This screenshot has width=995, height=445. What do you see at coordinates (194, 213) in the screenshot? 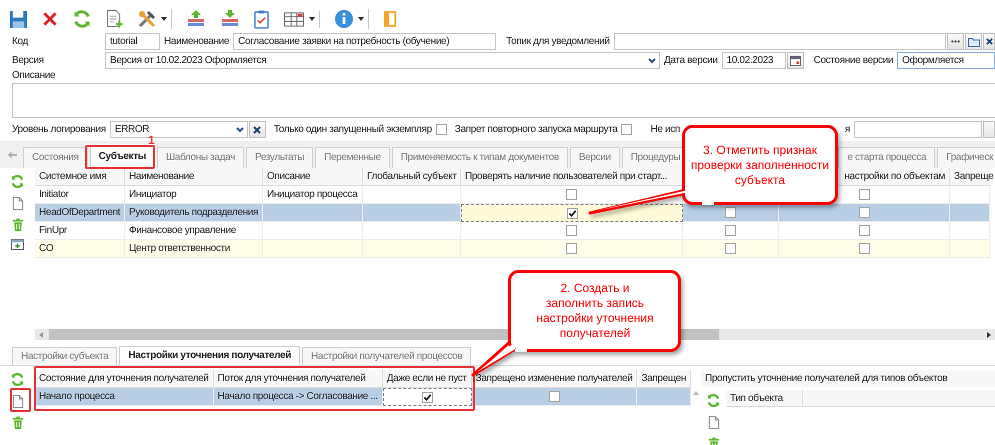
I see `table-cell: Руководитель подразделения` at bounding box center [194, 213].